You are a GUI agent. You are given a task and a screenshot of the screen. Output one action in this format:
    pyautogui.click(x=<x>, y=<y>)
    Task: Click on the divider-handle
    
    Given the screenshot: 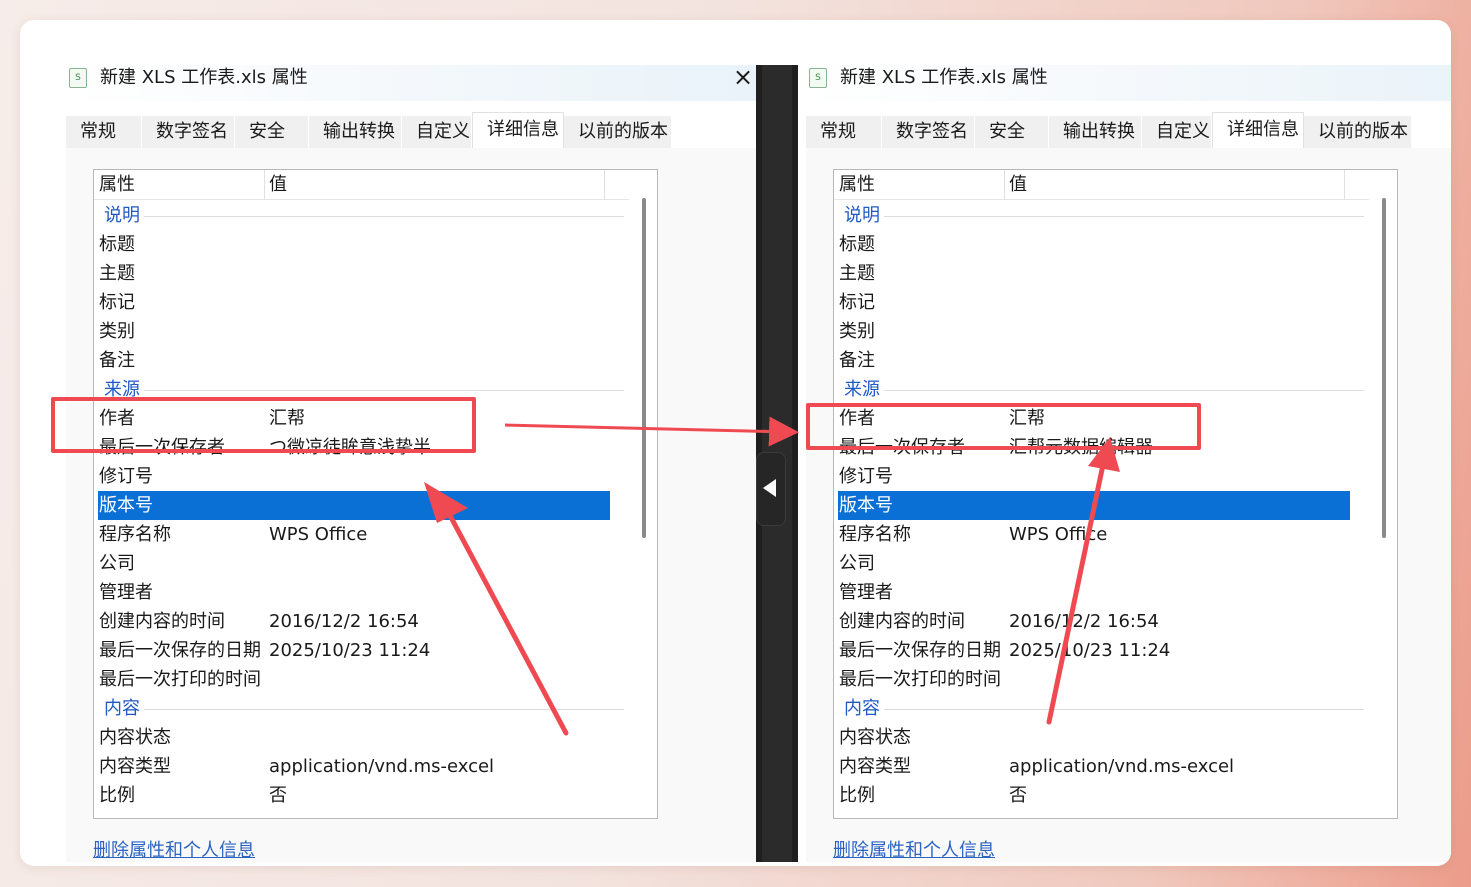 What is the action you would take?
    pyautogui.click(x=771, y=489)
    